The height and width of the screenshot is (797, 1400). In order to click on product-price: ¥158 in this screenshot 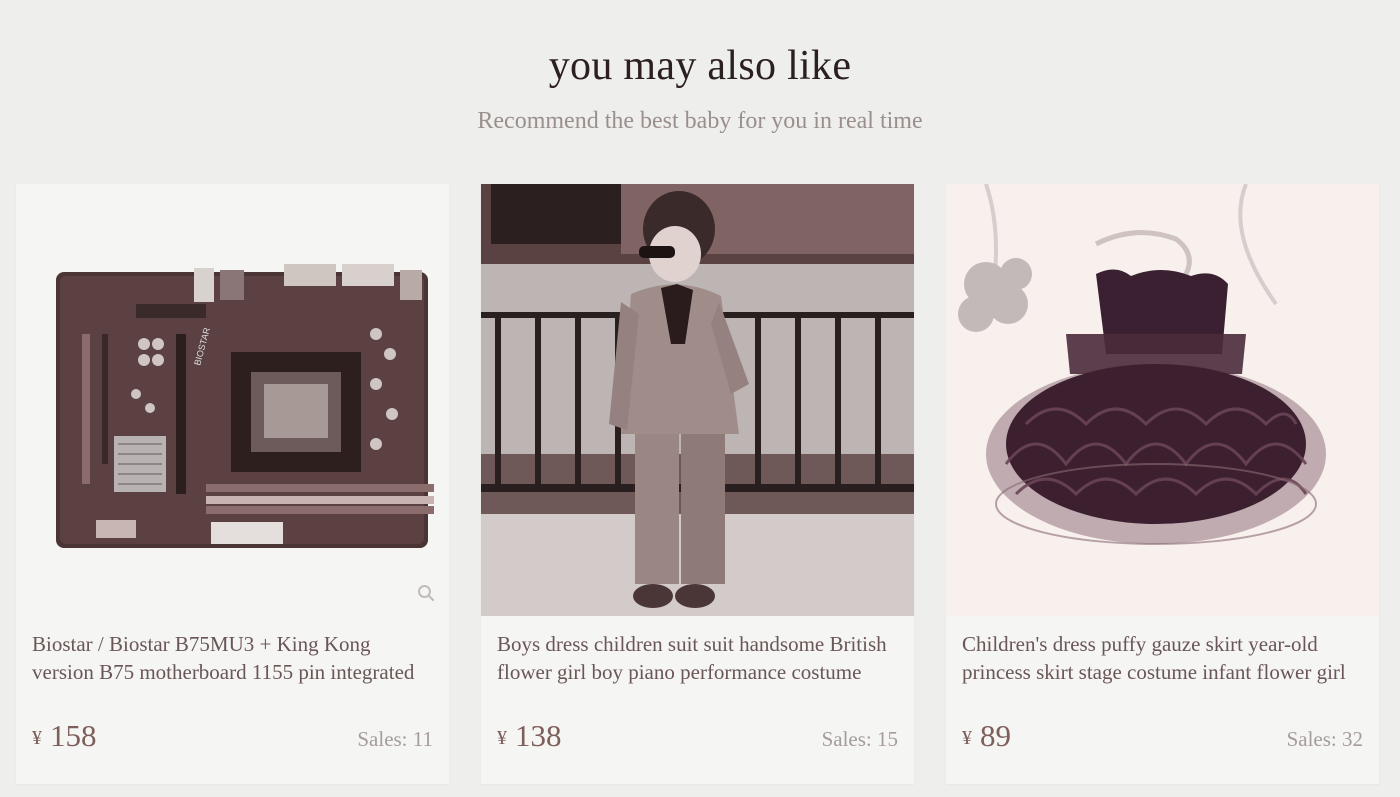, I will do `click(64, 736)`.